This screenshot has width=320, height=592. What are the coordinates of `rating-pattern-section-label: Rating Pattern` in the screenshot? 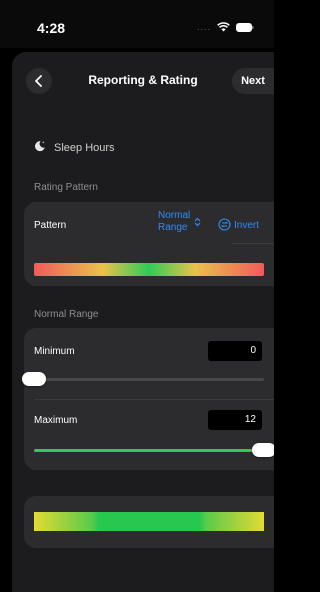 It's located at (66, 187).